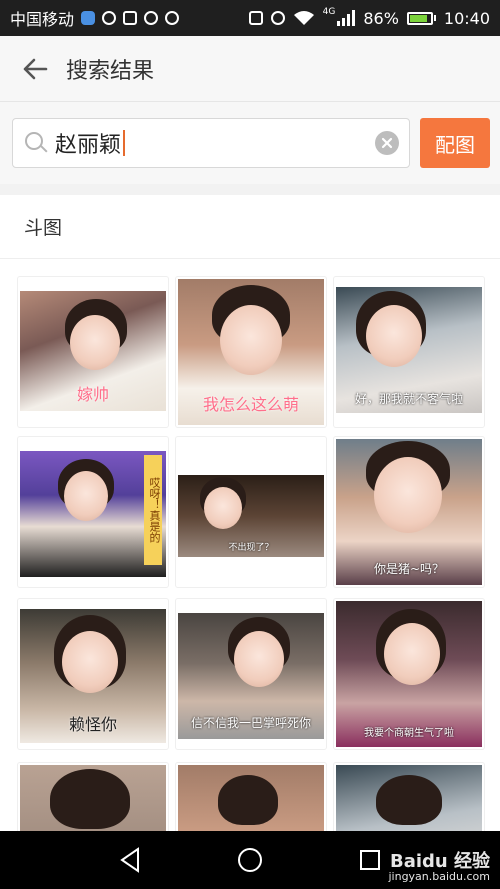 Image resolution: width=500 pixels, height=889 pixels. Describe the element at coordinates (439, 861) in the screenshot. I see `watermark-brand: Baidu 经验` at that location.